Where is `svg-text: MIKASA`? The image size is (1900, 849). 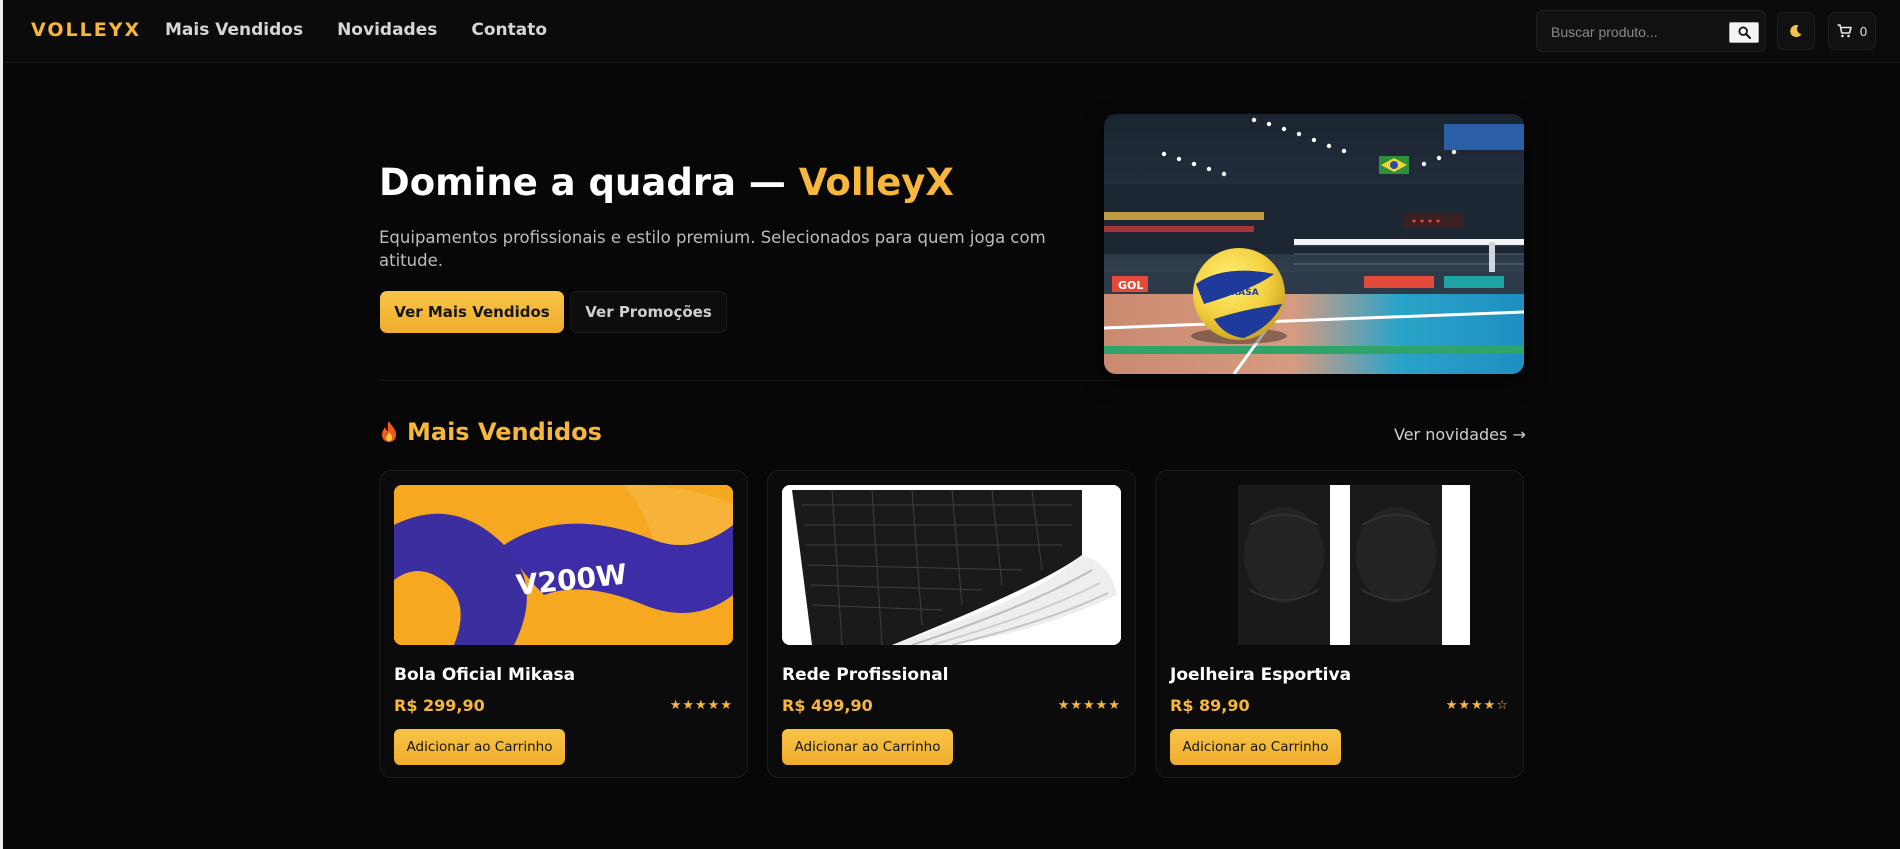 svg-text: MIKASA is located at coordinates (1239, 293).